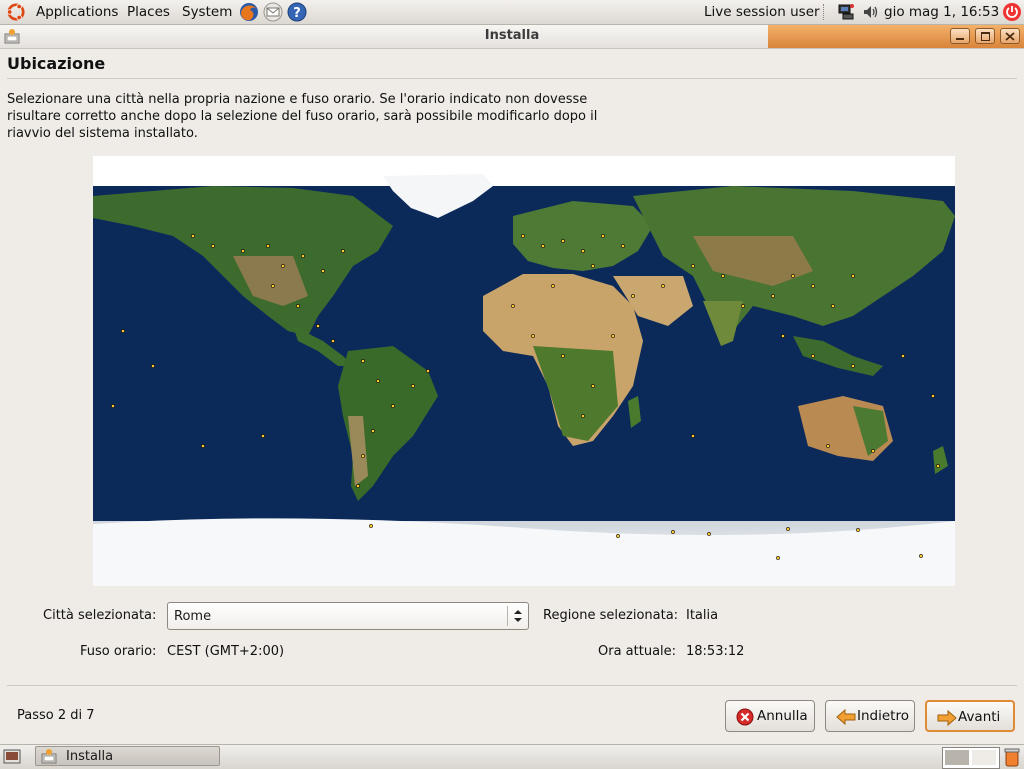 The height and width of the screenshot is (769, 1024). What do you see at coordinates (611, 615) in the screenshot?
I see `region-label: Regione selezionata:` at bounding box center [611, 615].